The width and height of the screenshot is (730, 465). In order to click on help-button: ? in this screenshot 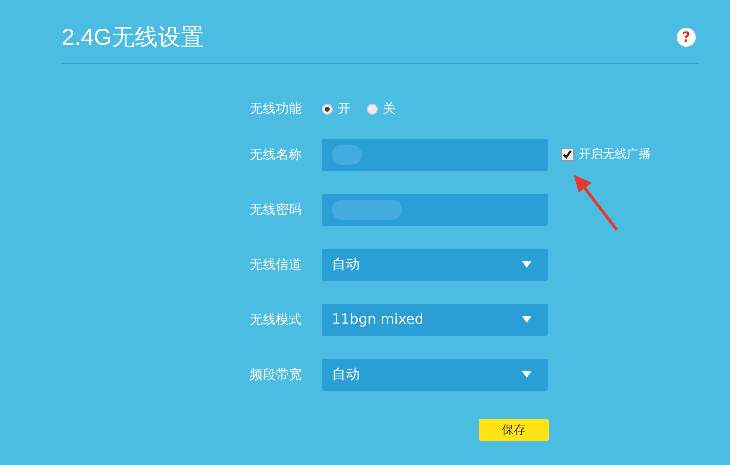, I will do `click(686, 37)`.